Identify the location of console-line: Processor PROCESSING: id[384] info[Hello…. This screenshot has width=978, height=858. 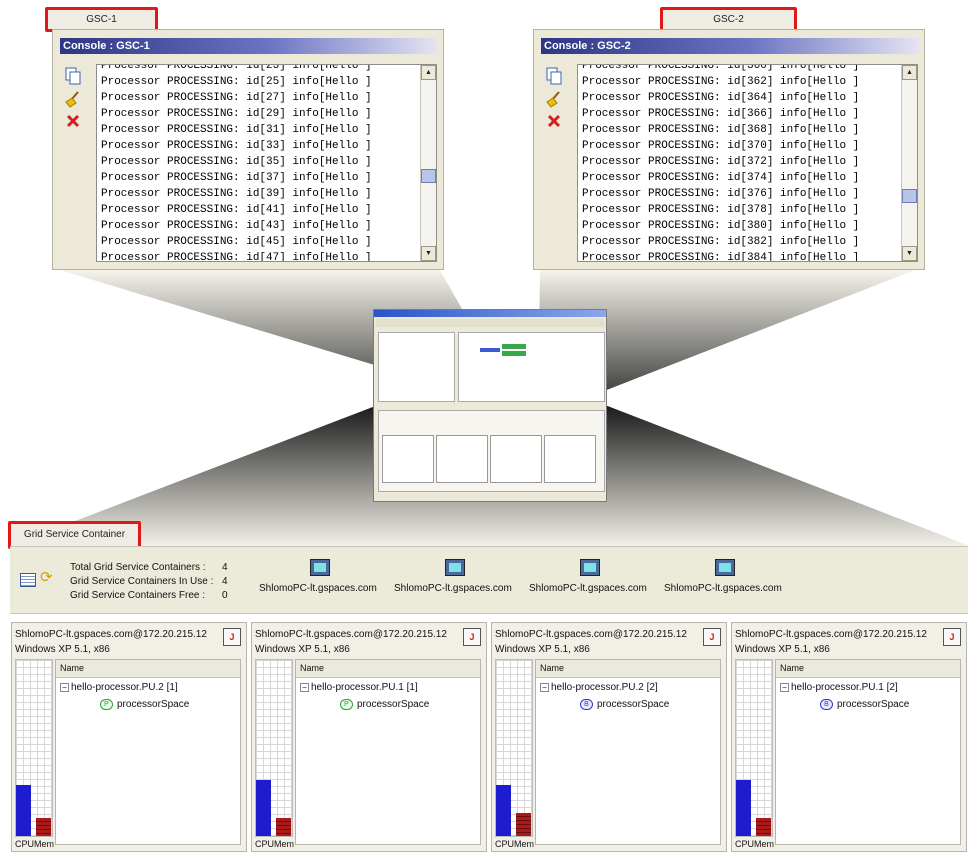
(721, 257).